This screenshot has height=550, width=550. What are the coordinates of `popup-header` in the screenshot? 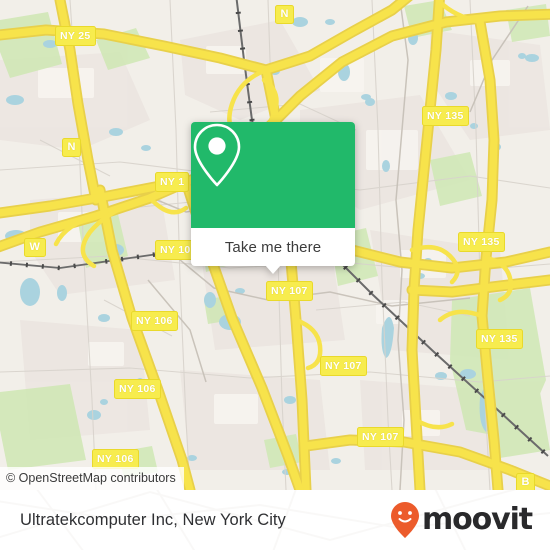 It's located at (273, 175).